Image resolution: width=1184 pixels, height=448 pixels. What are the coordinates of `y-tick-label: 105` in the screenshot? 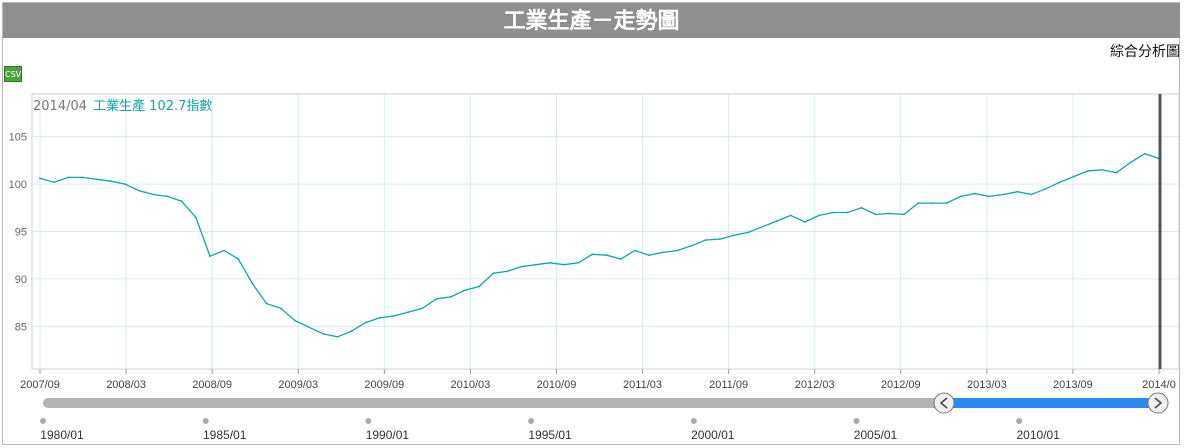 It's located at (18, 138).